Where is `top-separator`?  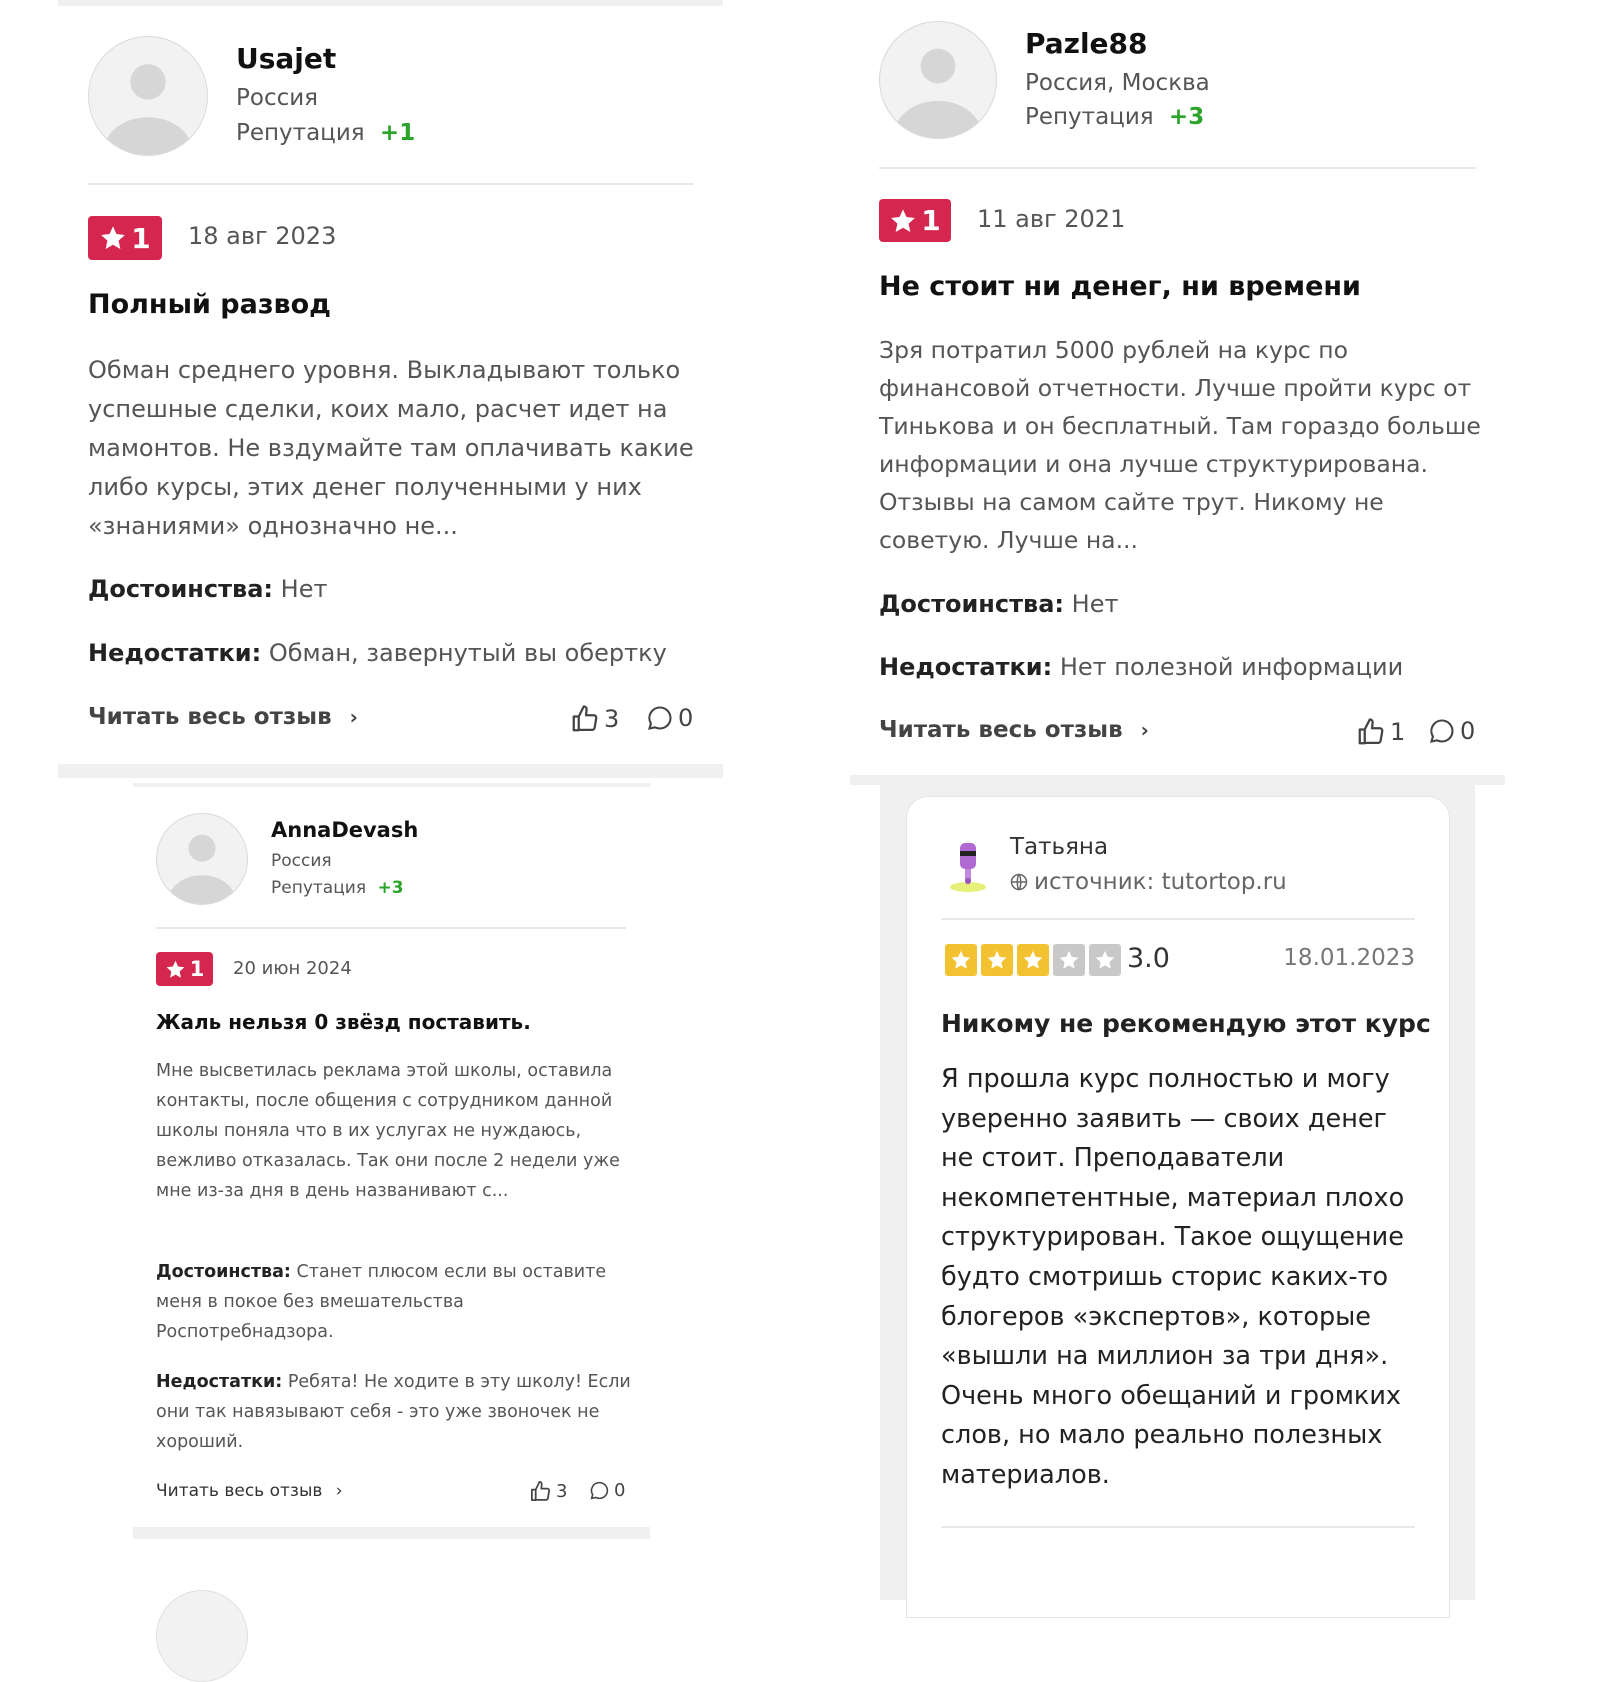
top-separator is located at coordinates (390, 3).